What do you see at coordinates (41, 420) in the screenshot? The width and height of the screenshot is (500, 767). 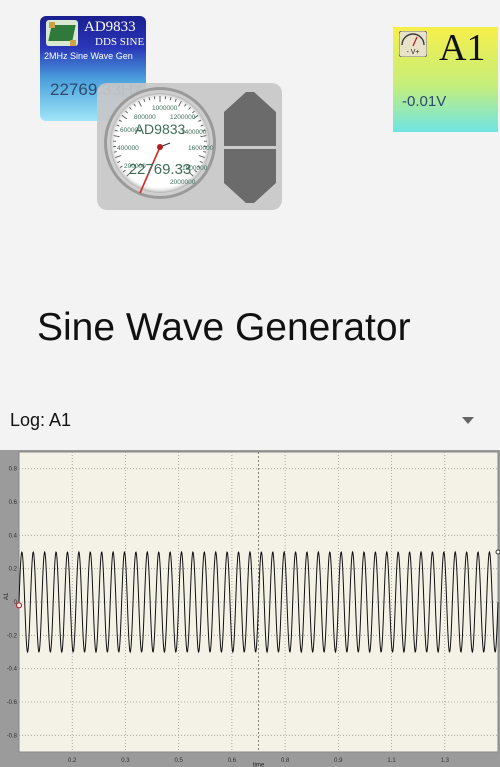 I see `log-select-value: Log: A1` at bounding box center [41, 420].